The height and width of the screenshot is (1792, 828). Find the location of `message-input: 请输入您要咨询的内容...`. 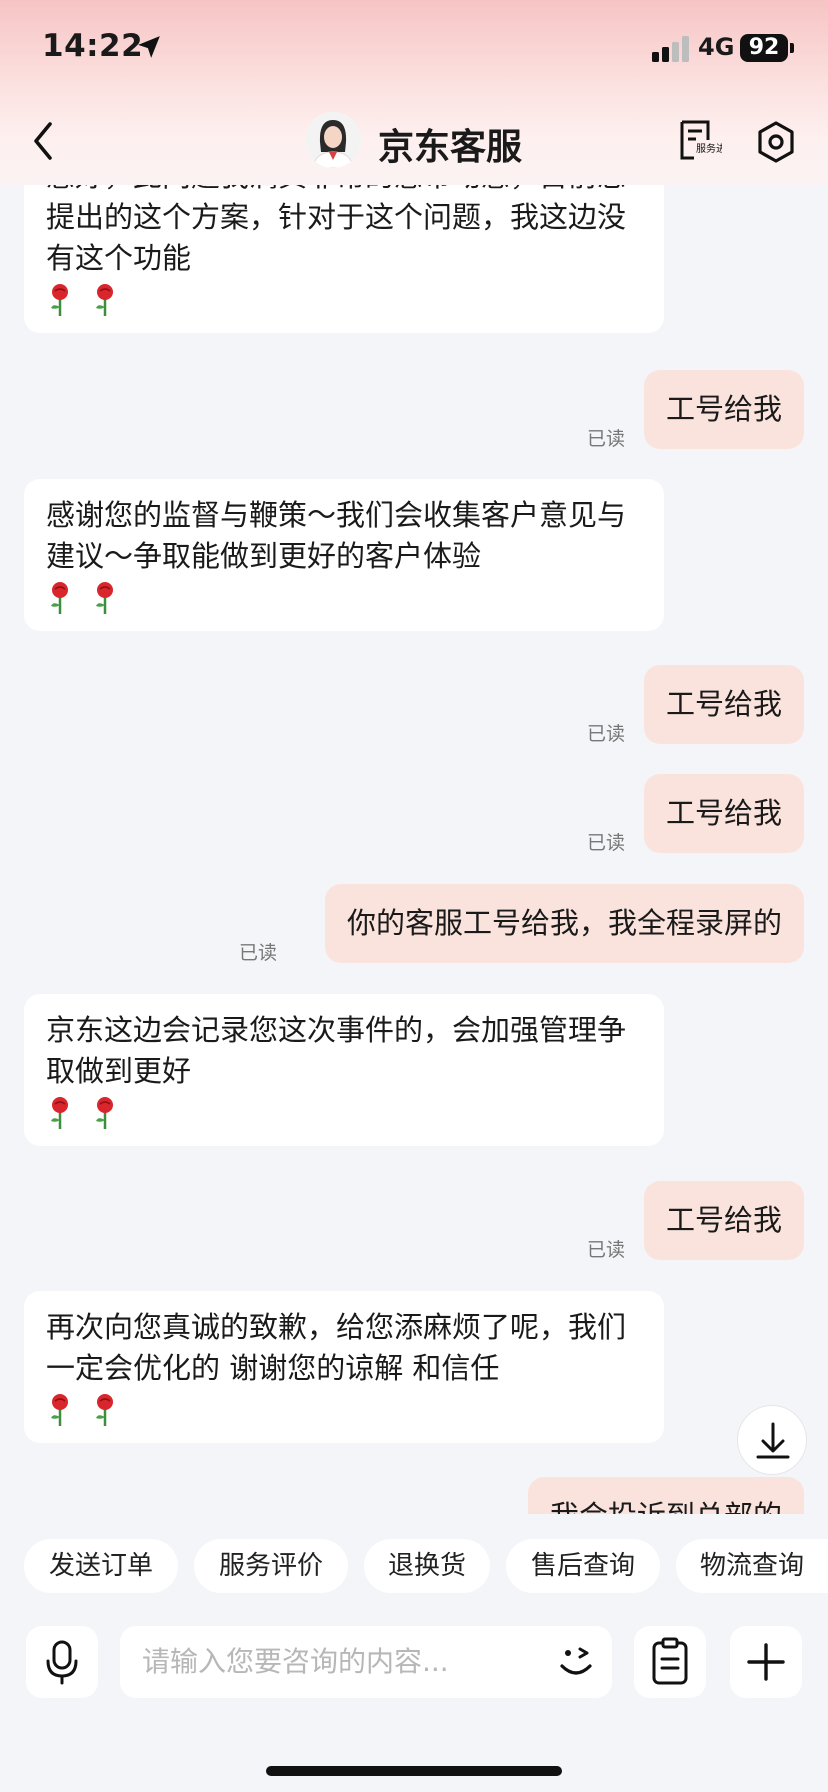

message-input: 请输入您要咨询的内容... is located at coordinates (366, 1662).